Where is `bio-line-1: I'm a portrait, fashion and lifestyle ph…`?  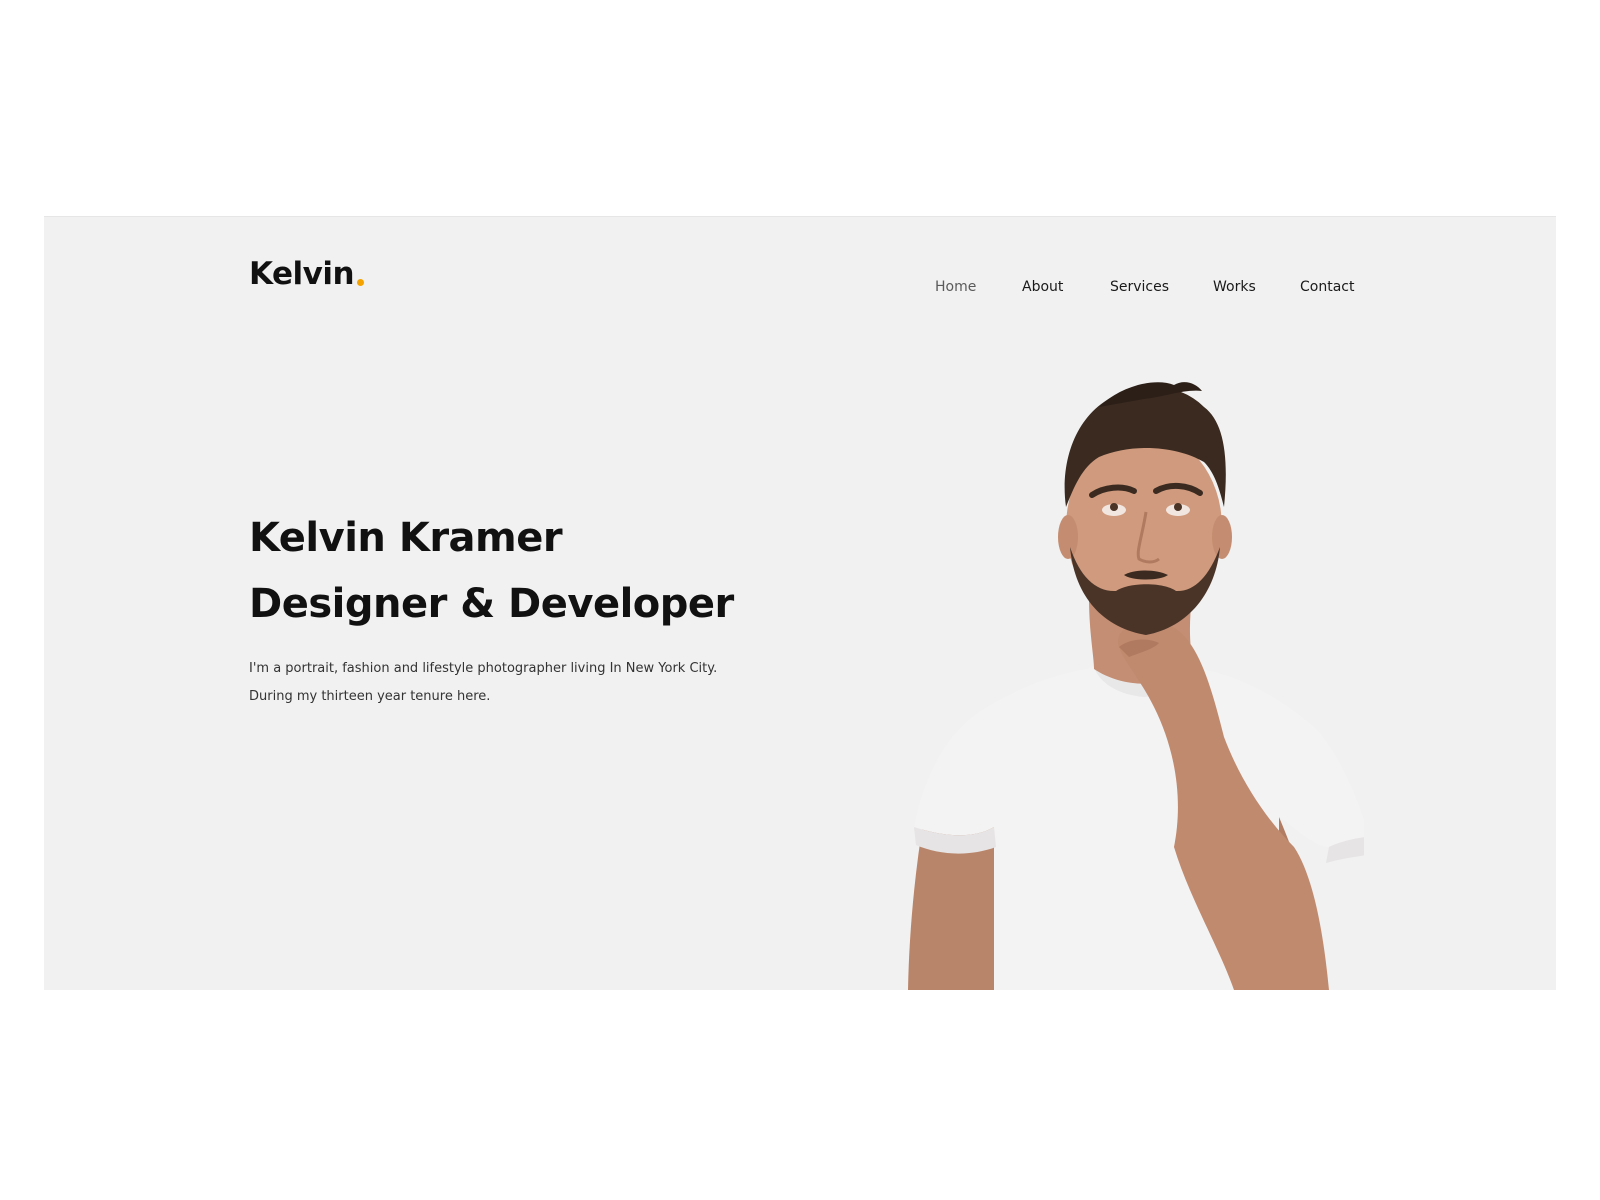 bio-line-1: I'm a portrait, fashion and lifestyle ph… is located at coordinates (483, 668).